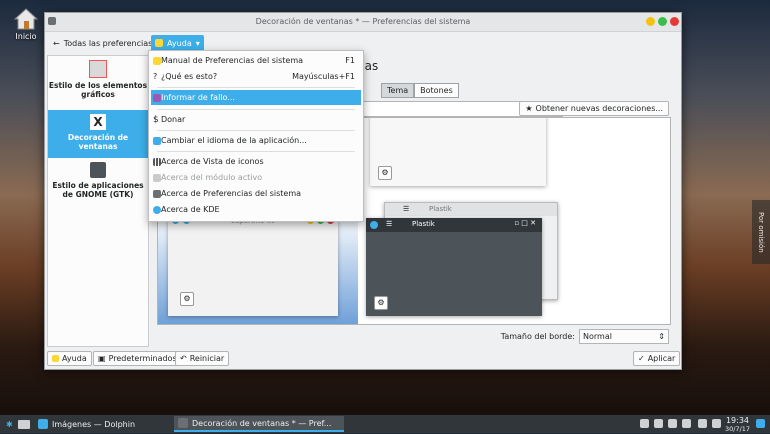  Describe the element at coordinates (760, 423) in the screenshot. I see `panel-toolbox-icon` at that location.